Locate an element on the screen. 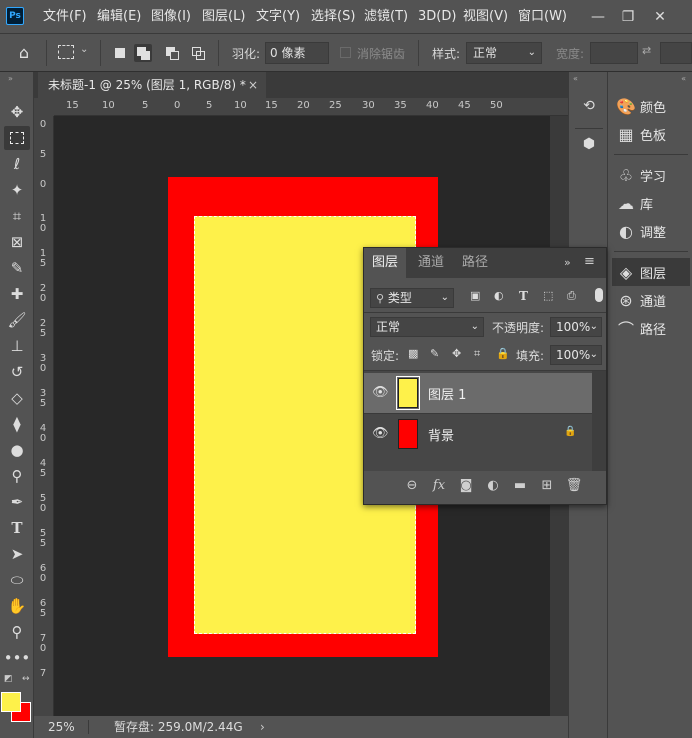 This screenshot has height=738, width=692. filter-smart-object-icon: ⎙ is located at coordinates (573, 296).